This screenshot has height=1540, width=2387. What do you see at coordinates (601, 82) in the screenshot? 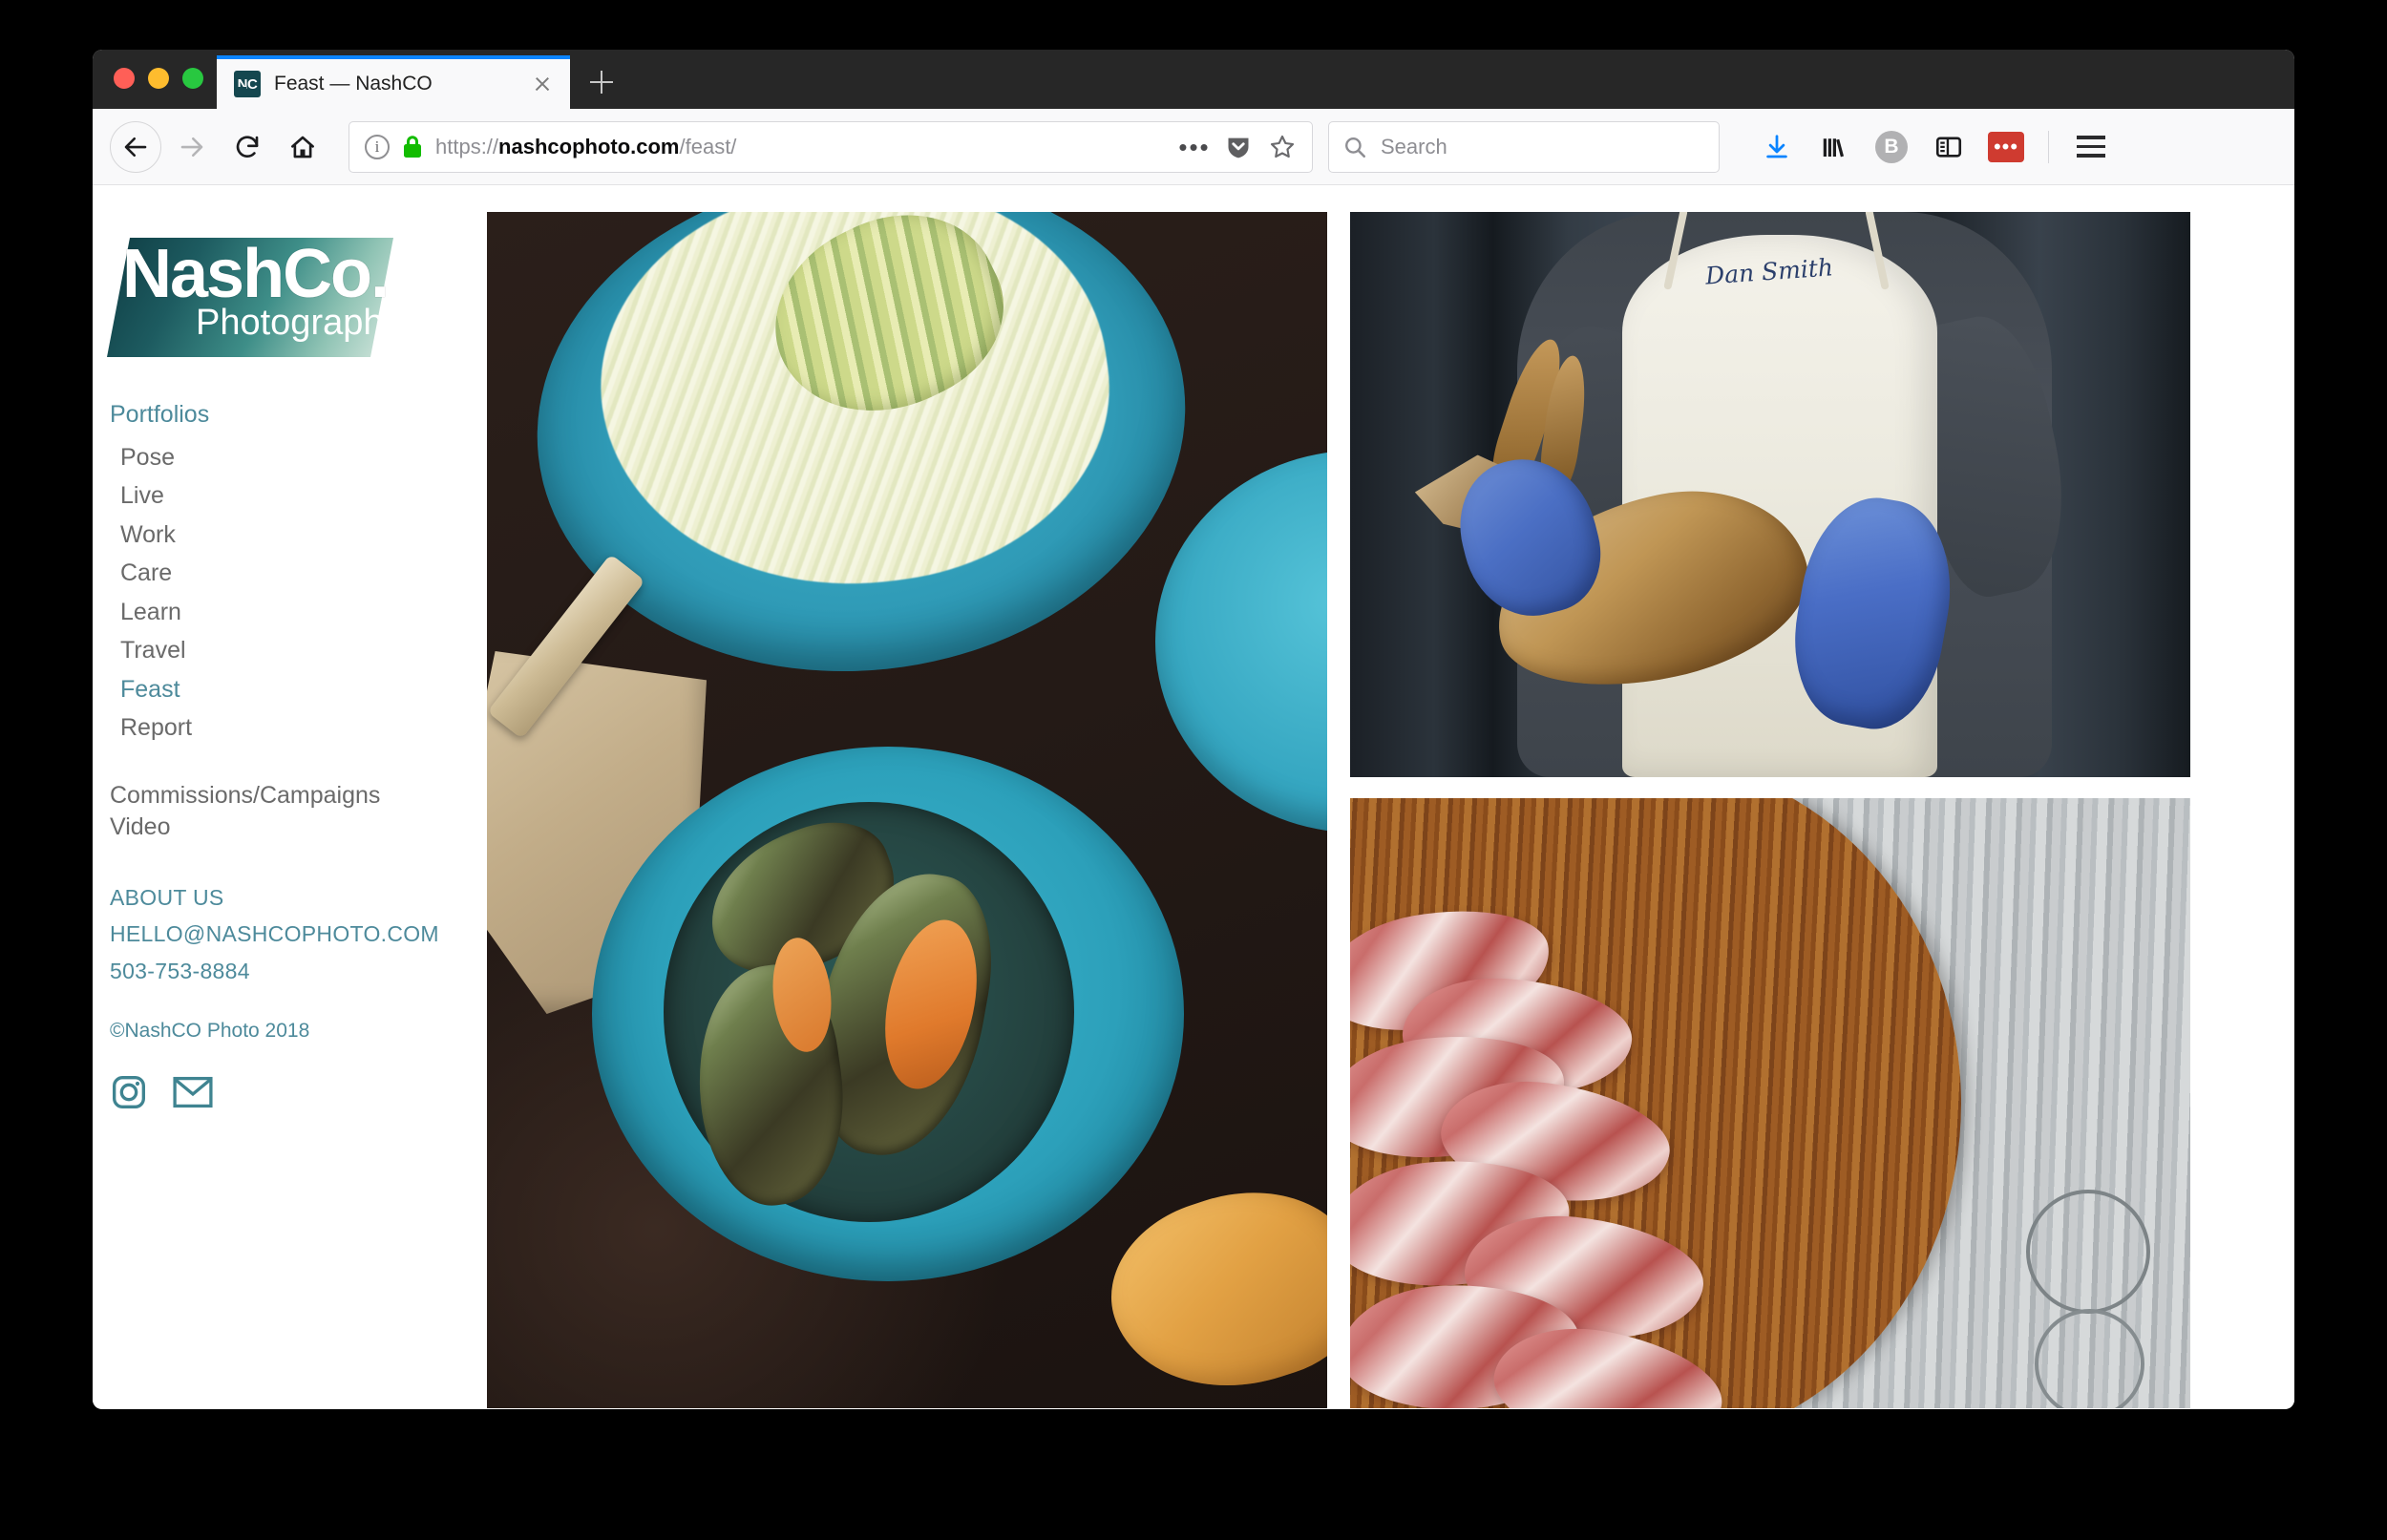
I see `new-tab-button` at bounding box center [601, 82].